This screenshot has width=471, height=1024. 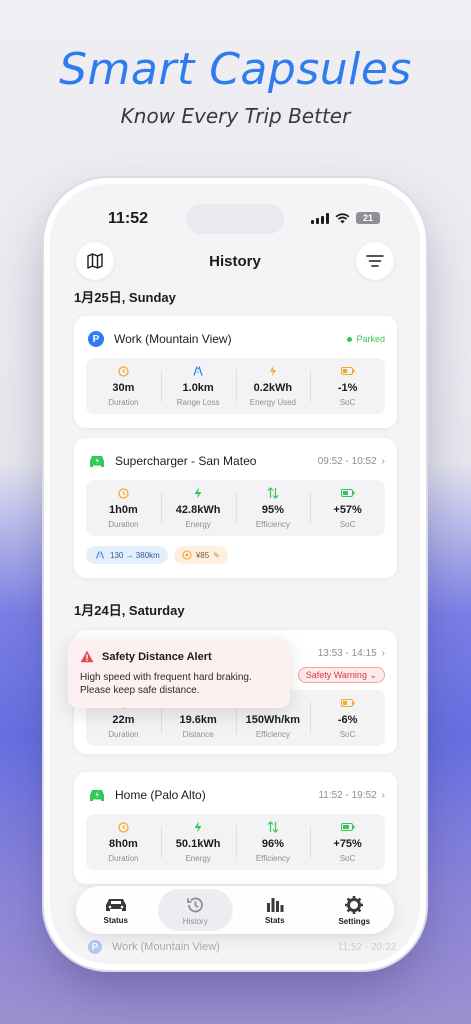 I want to click on alert-title: Safety Distance Alert, so click(x=157, y=656).